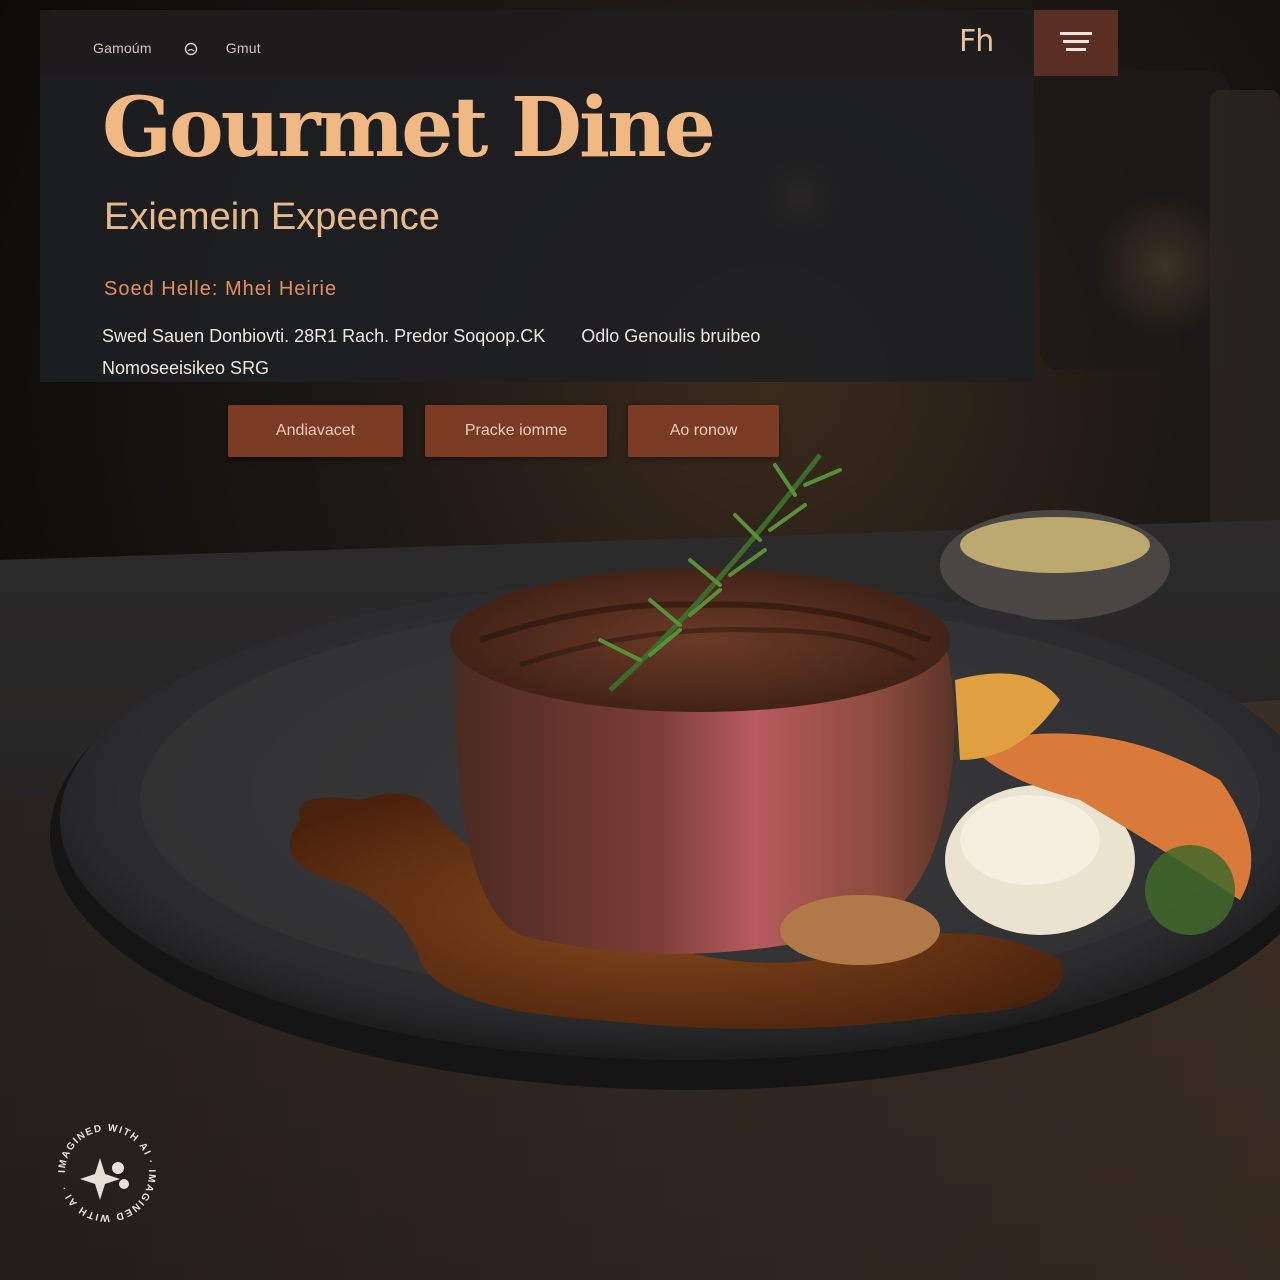  Describe the element at coordinates (703, 431) in the screenshot. I see `tertiary-cta-button: Ao ronow` at that location.